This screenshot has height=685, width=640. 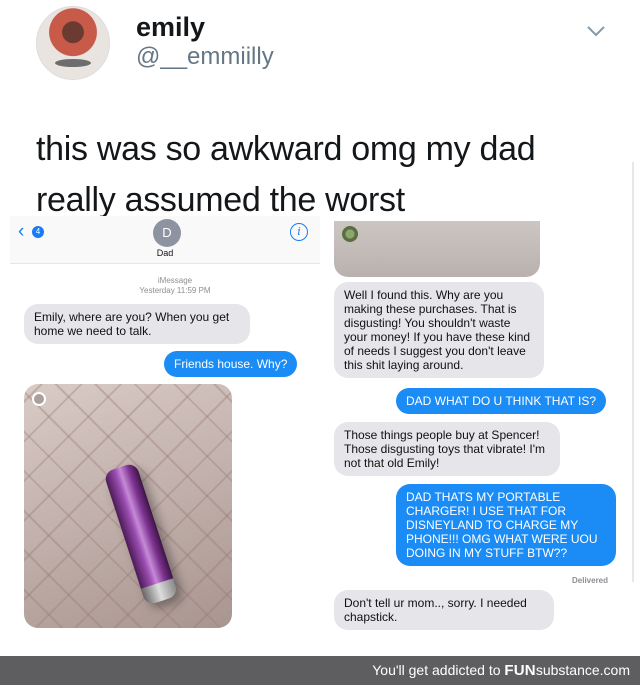 I want to click on watermark-footer: You'll get addicted to FUNsubstance.com, so click(x=320, y=670).